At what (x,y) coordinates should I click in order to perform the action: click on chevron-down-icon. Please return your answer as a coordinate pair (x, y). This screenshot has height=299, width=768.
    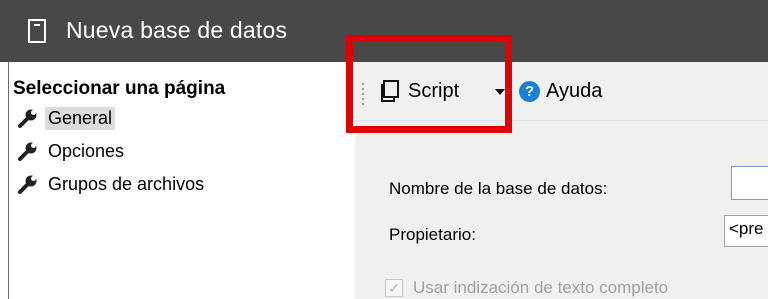
    Looking at the image, I should click on (500, 92).